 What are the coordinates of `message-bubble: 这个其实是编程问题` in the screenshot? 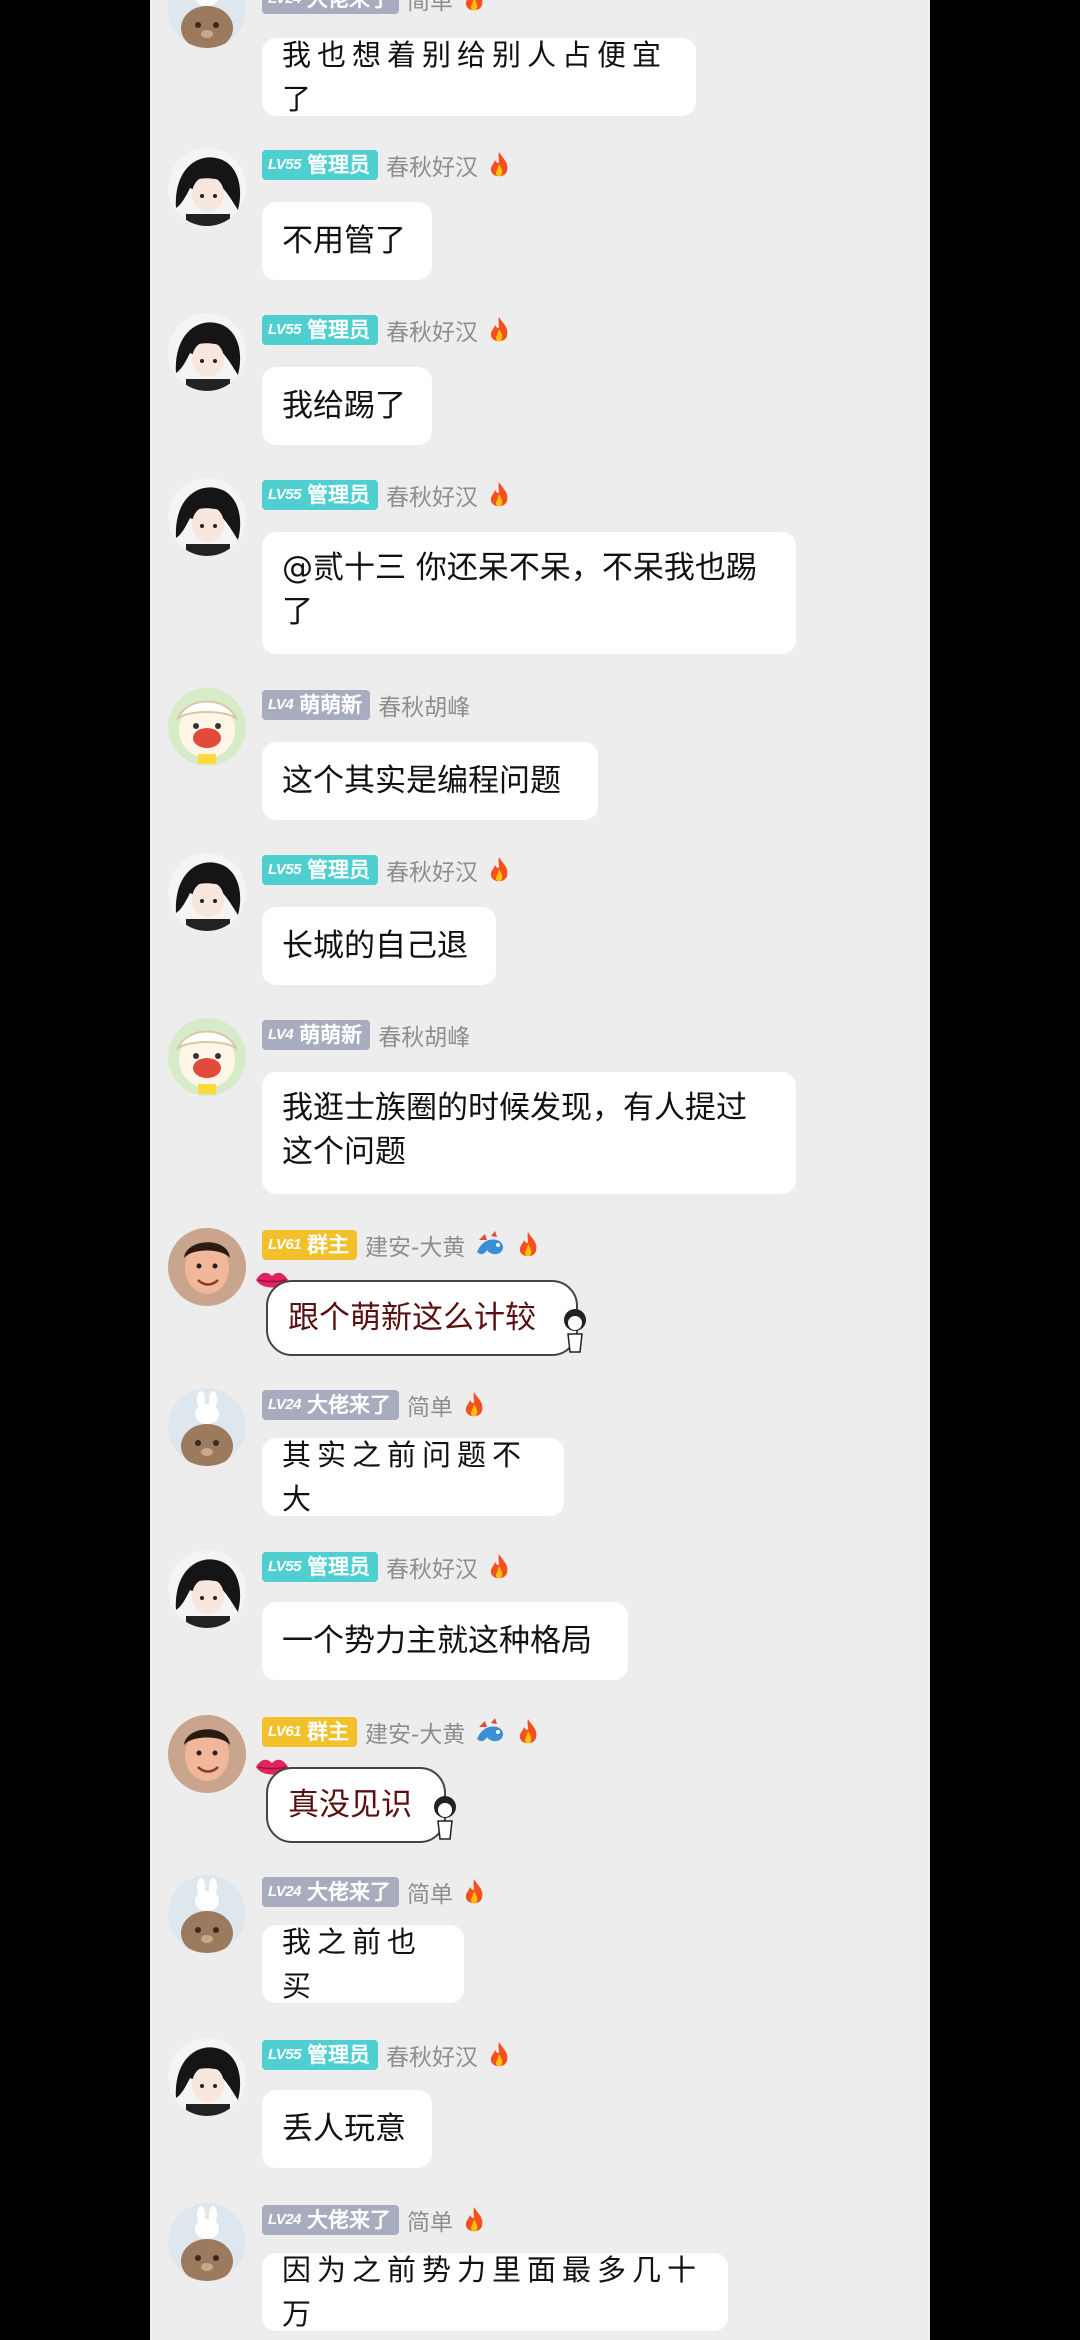 It's located at (430, 781).